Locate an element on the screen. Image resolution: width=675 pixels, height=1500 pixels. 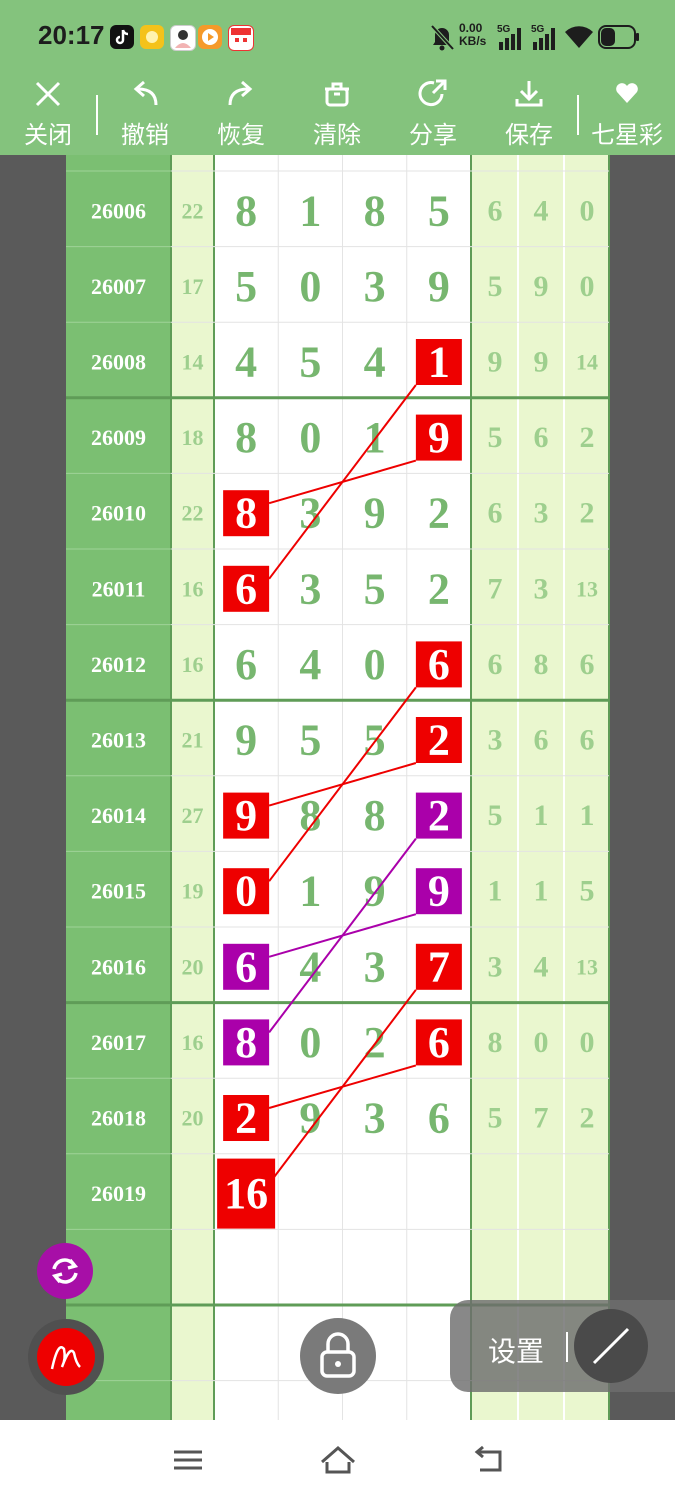
avatar-app-icon is located at coordinates (183, 38).